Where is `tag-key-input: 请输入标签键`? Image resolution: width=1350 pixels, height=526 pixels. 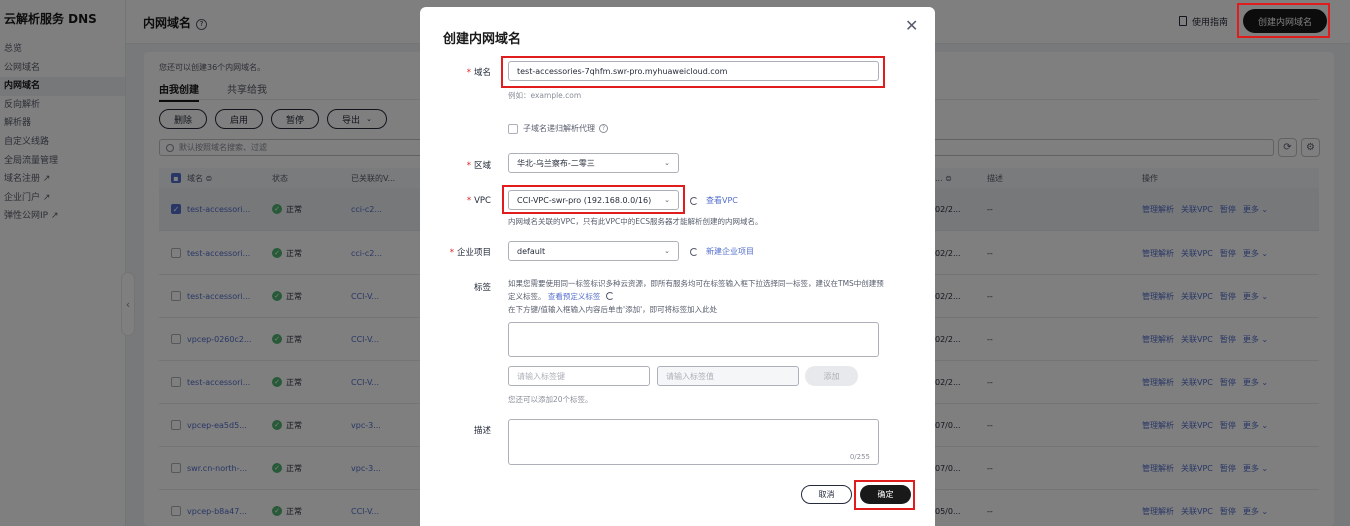
tag-key-input: 请输入标签键 is located at coordinates (579, 376).